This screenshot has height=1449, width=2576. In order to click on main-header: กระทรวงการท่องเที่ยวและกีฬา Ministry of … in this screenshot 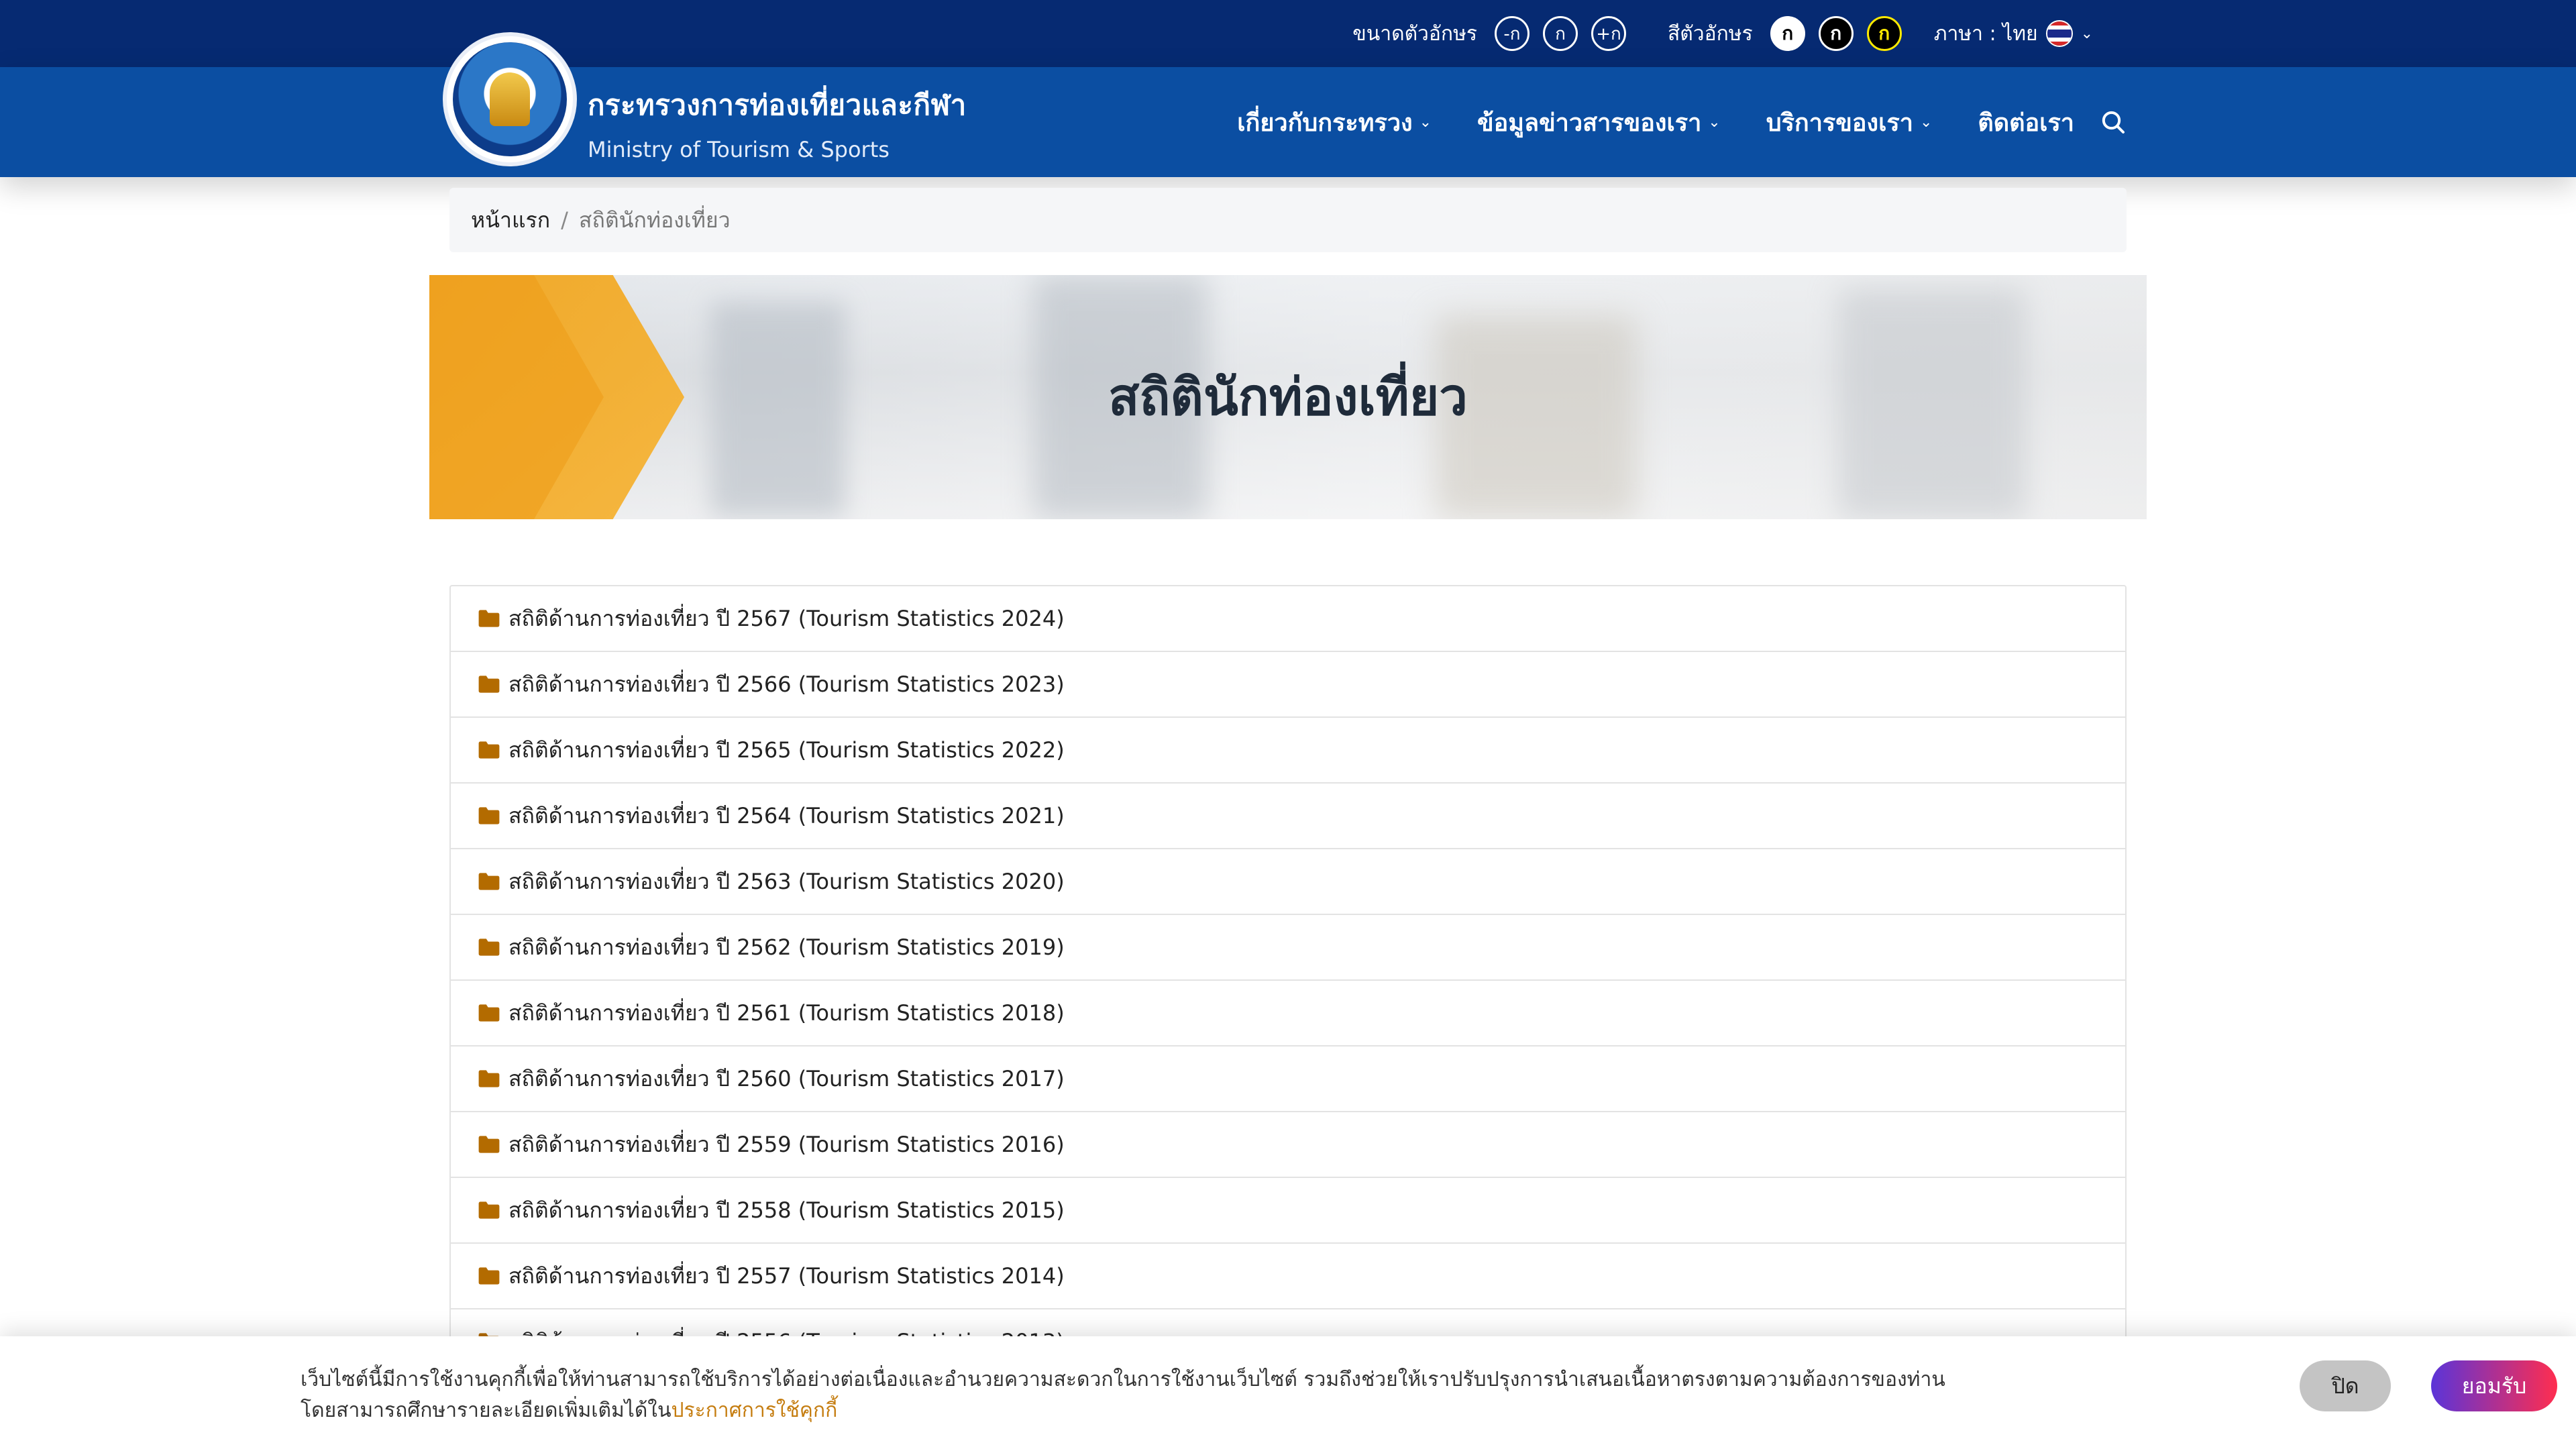, I will do `click(1288, 122)`.